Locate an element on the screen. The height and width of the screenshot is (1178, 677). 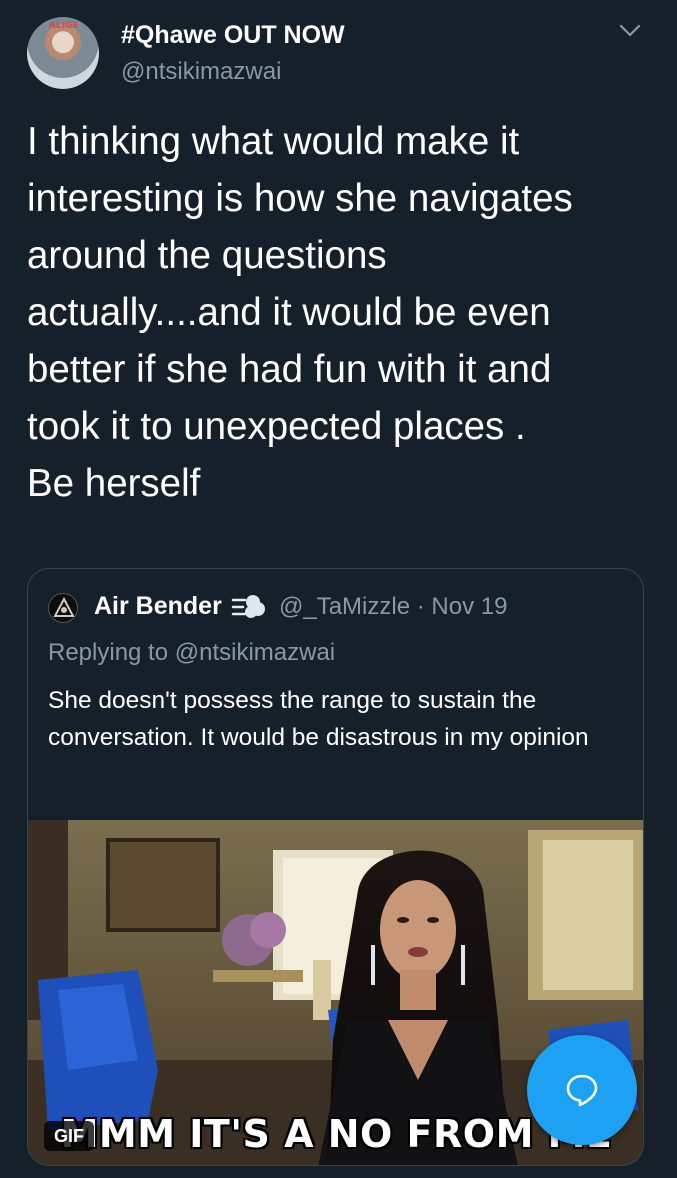
tweet-header: ALIGE #Qhawe OUT NOW @ntsikimazwai is located at coordinates (338, 55).